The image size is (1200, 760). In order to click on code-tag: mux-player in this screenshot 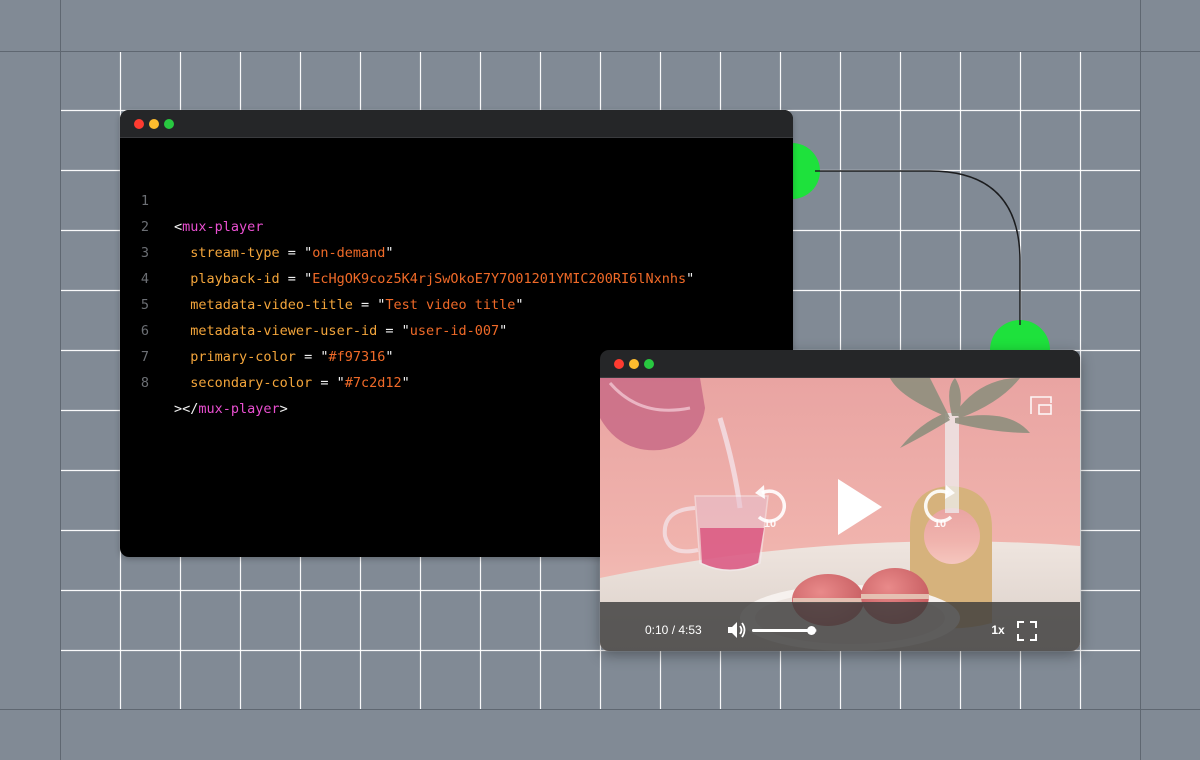, I will do `click(239, 409)`.